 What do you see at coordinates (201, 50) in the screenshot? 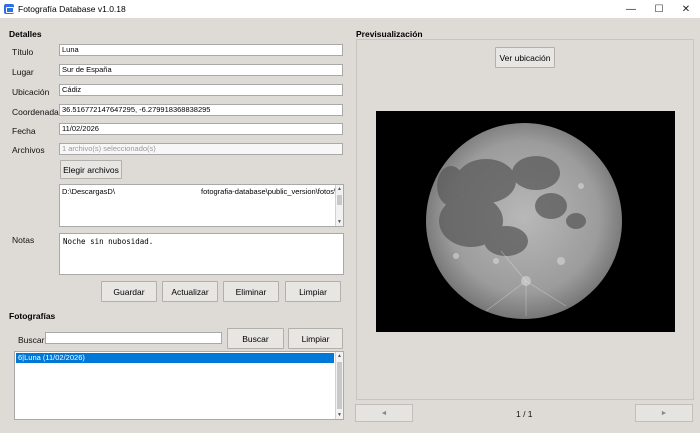
I see `title-field: Luna` at bounding box center [201, 50].